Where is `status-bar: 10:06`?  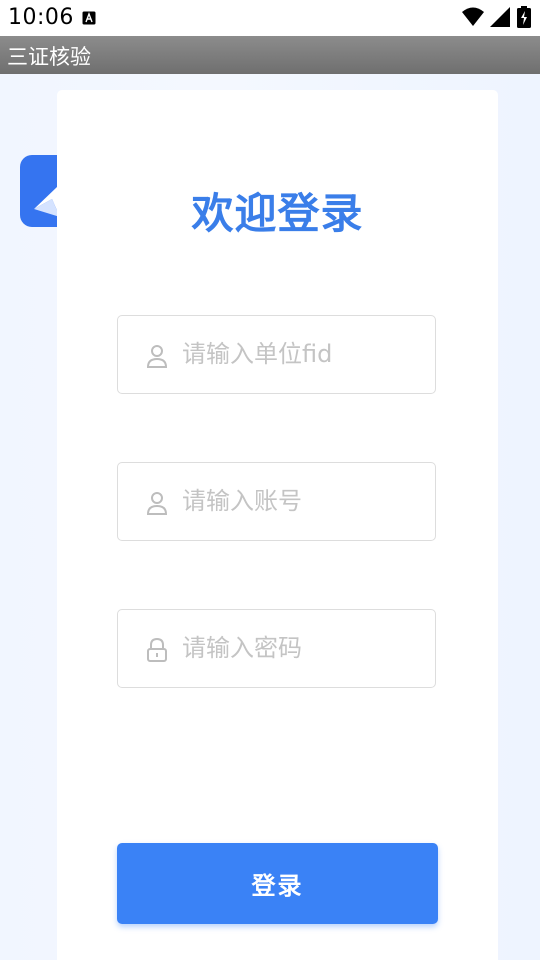
status-bar: 10:06 is located at coordinates (270, 18).